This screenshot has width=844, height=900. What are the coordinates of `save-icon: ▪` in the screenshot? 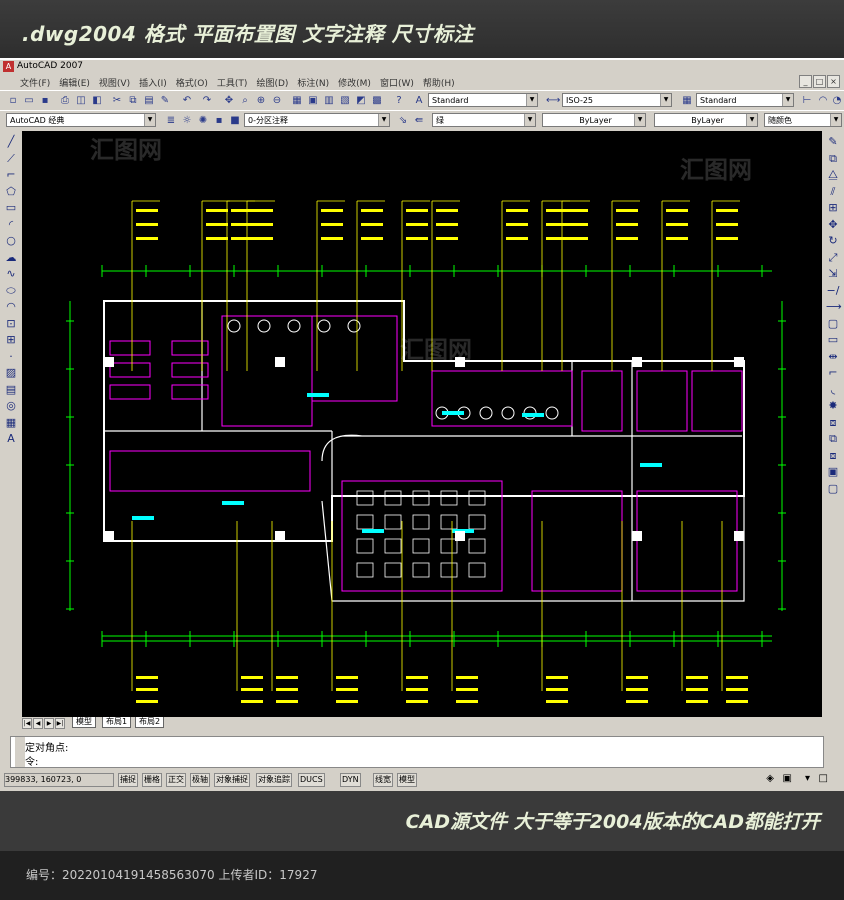 It's located at (45, 101).